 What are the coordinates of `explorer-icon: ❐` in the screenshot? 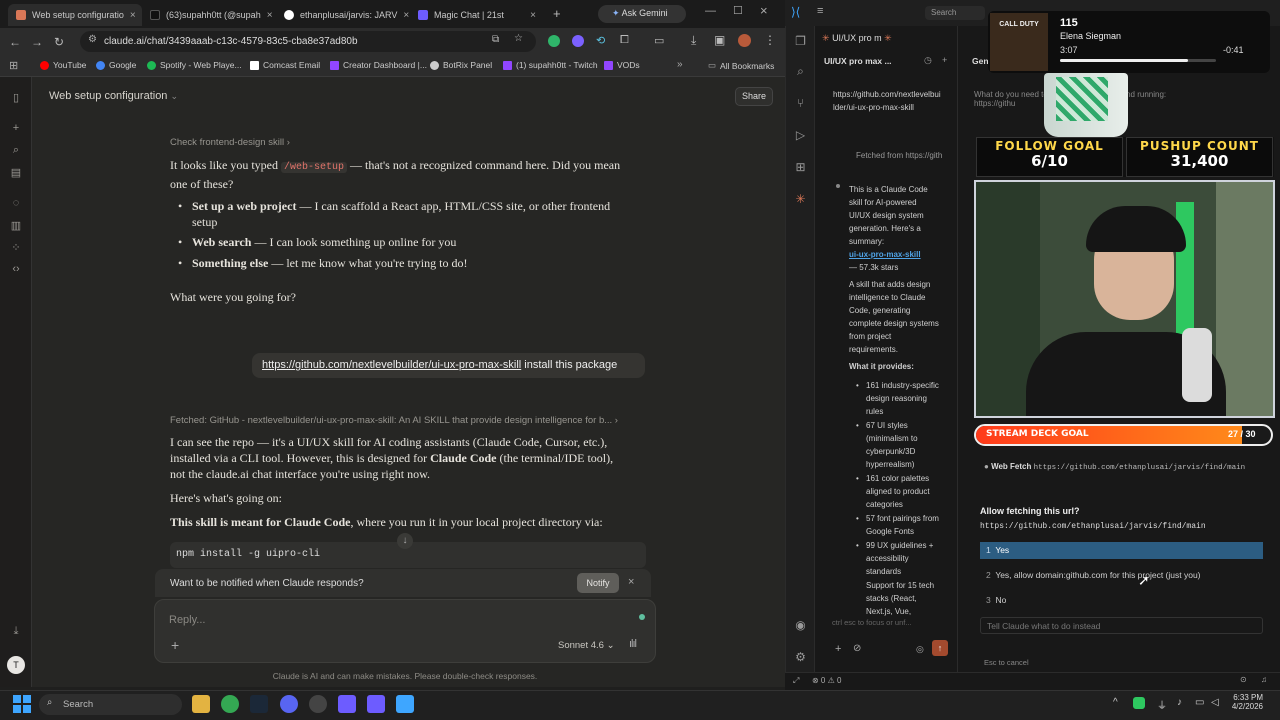 It's located at (800, 41).